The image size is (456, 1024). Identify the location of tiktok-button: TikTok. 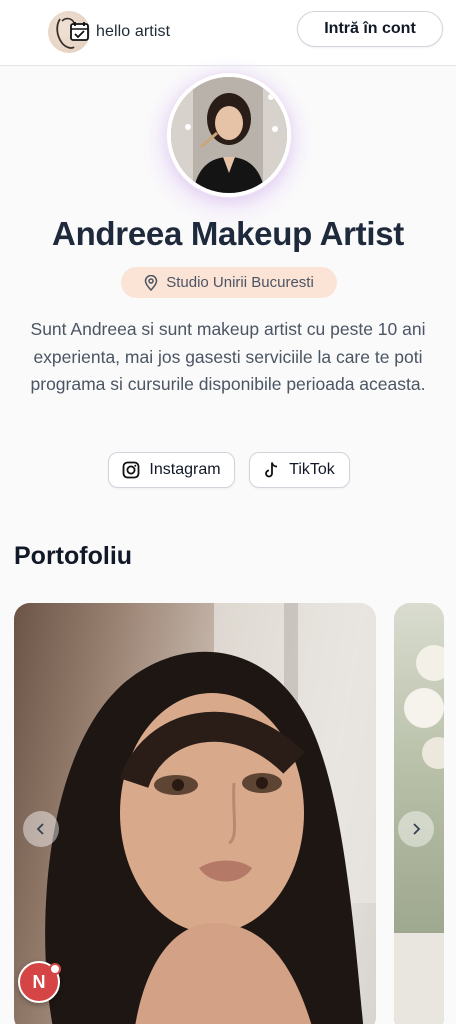
(299, 470).